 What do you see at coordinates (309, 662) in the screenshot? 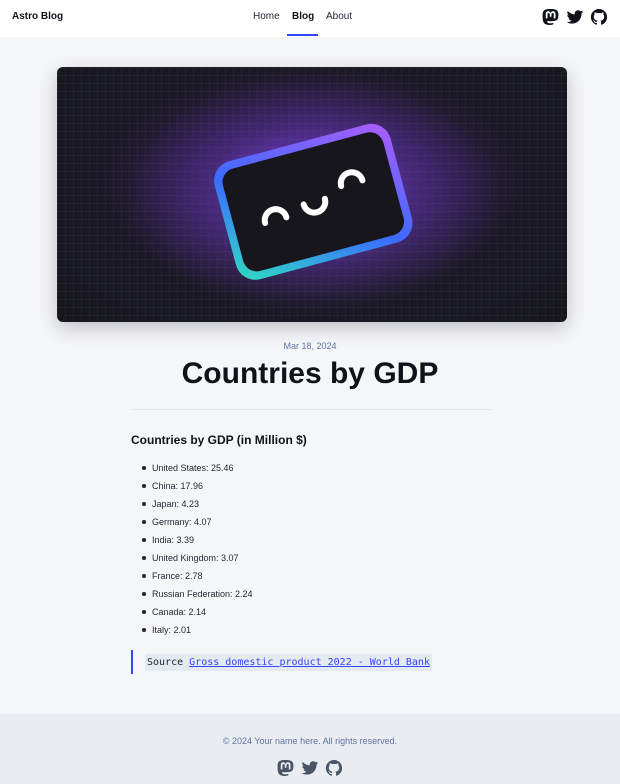
I see `source-link: Gross domestic product 2022 - World Bank` at bounding box center [309, 662].